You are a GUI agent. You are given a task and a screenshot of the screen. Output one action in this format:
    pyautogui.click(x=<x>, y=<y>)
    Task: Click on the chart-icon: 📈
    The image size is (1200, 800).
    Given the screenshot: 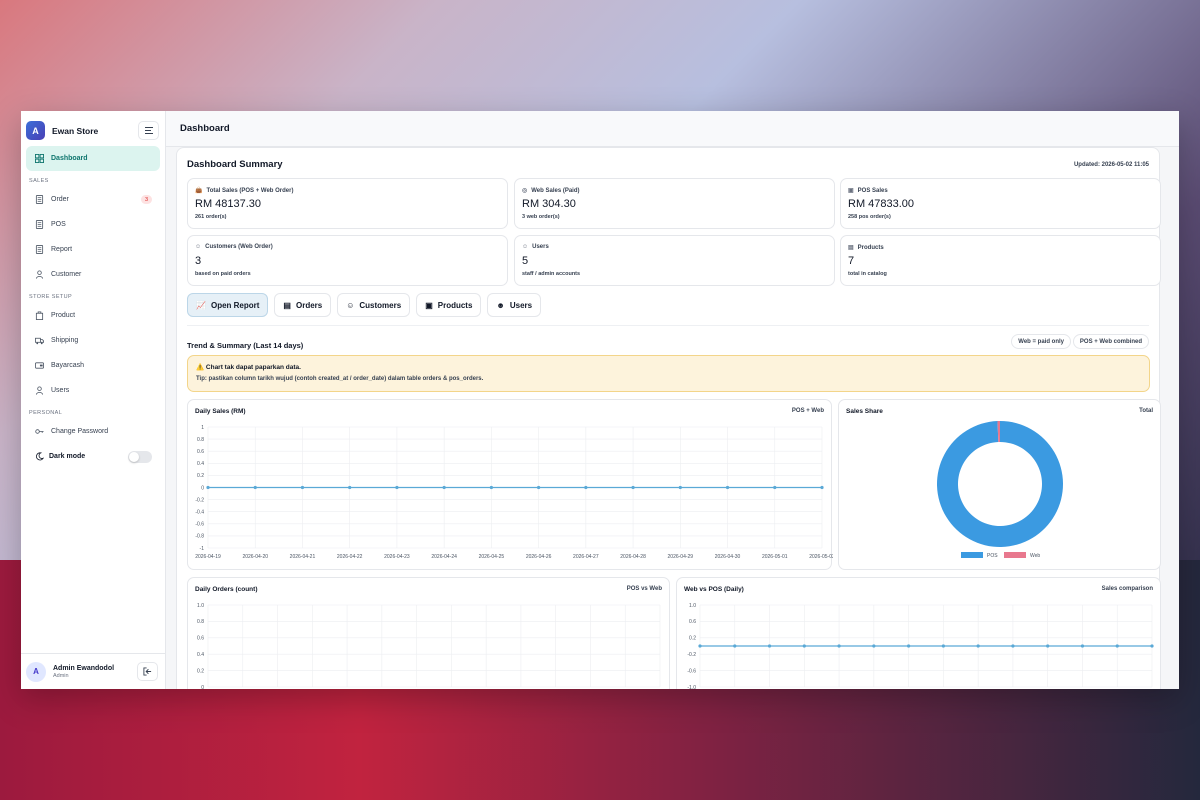 What is the action you would take?
    pyautogui.click(x=201, y=305)
    